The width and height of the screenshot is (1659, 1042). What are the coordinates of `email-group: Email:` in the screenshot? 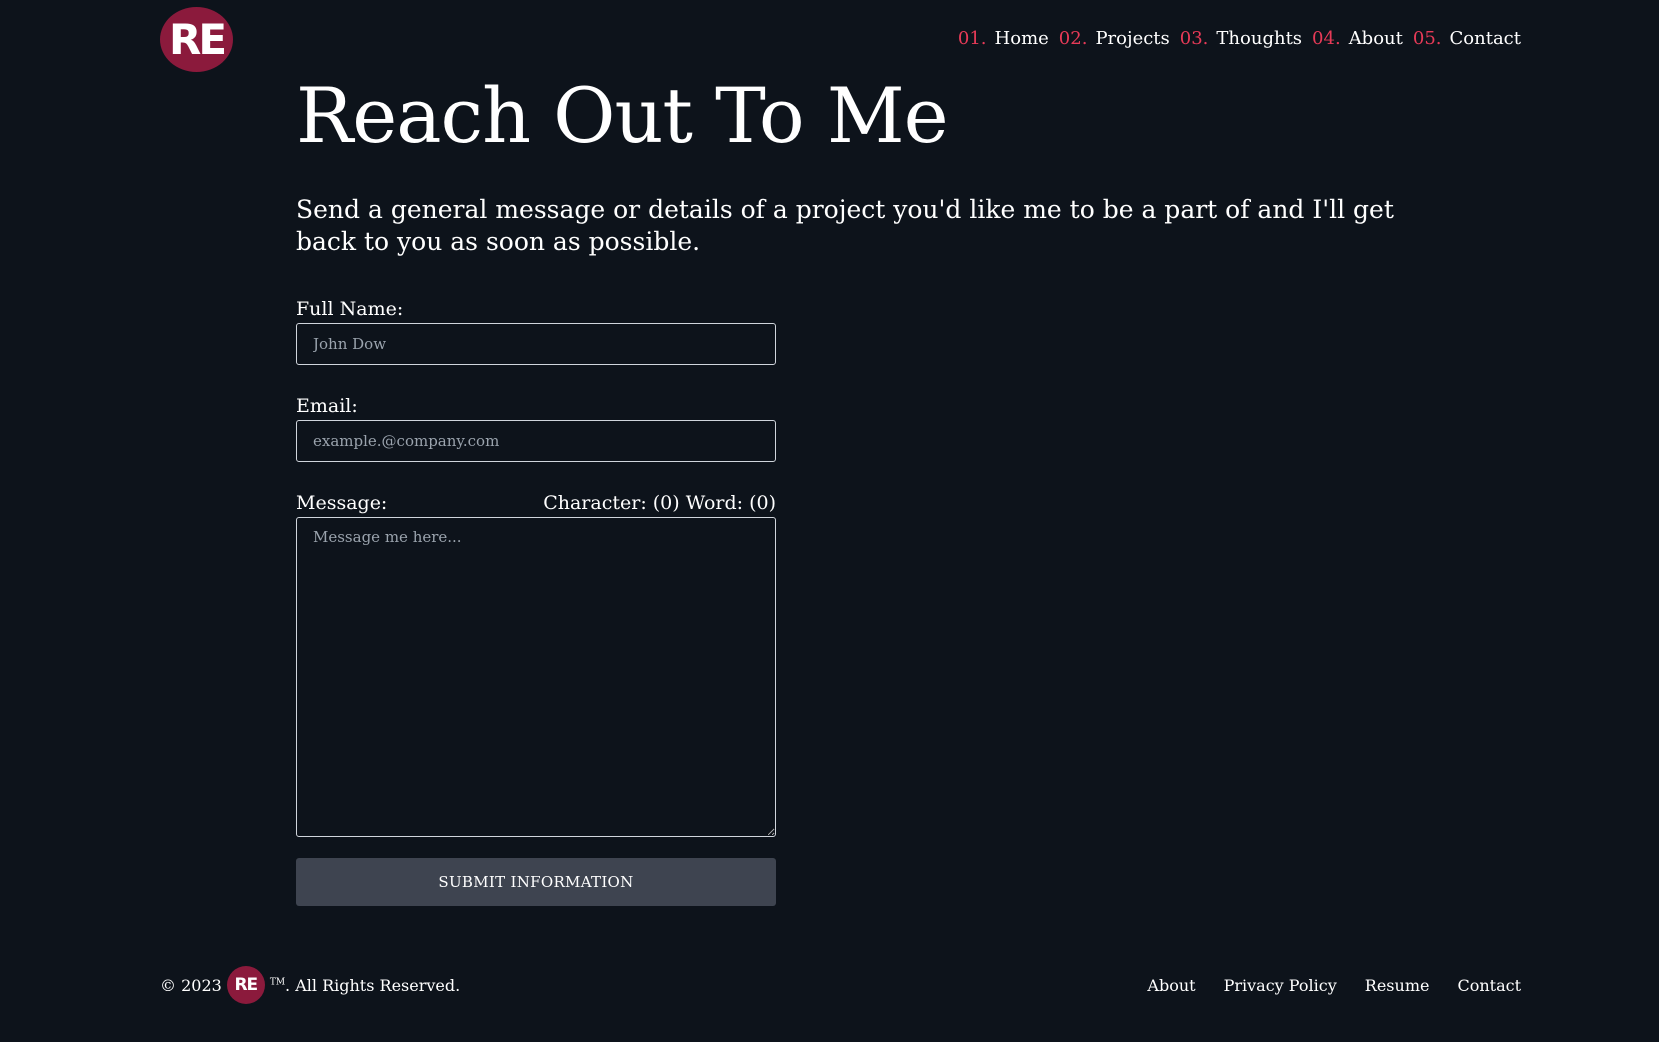 It's located at (536, 428).